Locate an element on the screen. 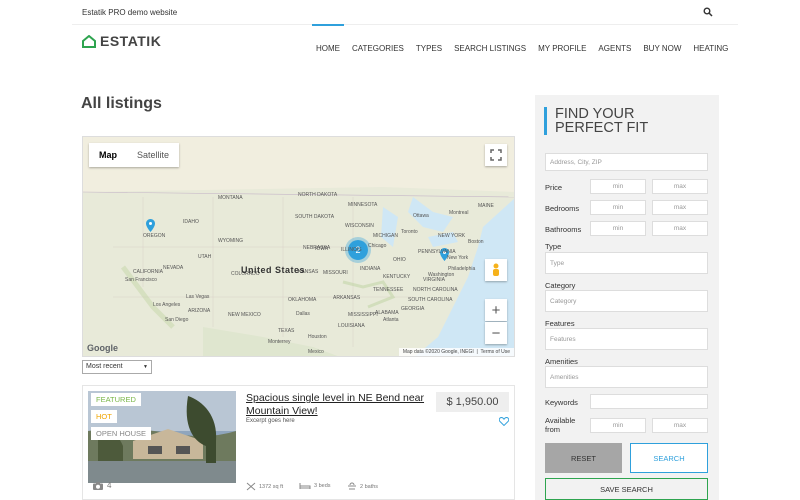  sort-value: Most recent is located at coordinates (104, 366).